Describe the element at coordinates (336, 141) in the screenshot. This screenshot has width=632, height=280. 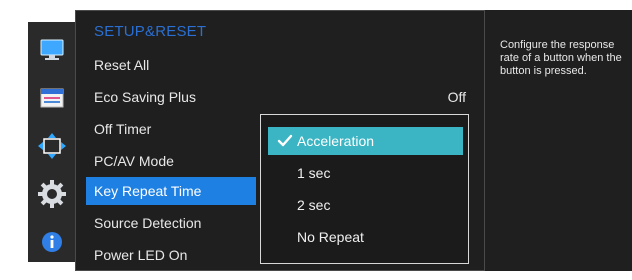
I see `option-label: Acceleration` at that location.